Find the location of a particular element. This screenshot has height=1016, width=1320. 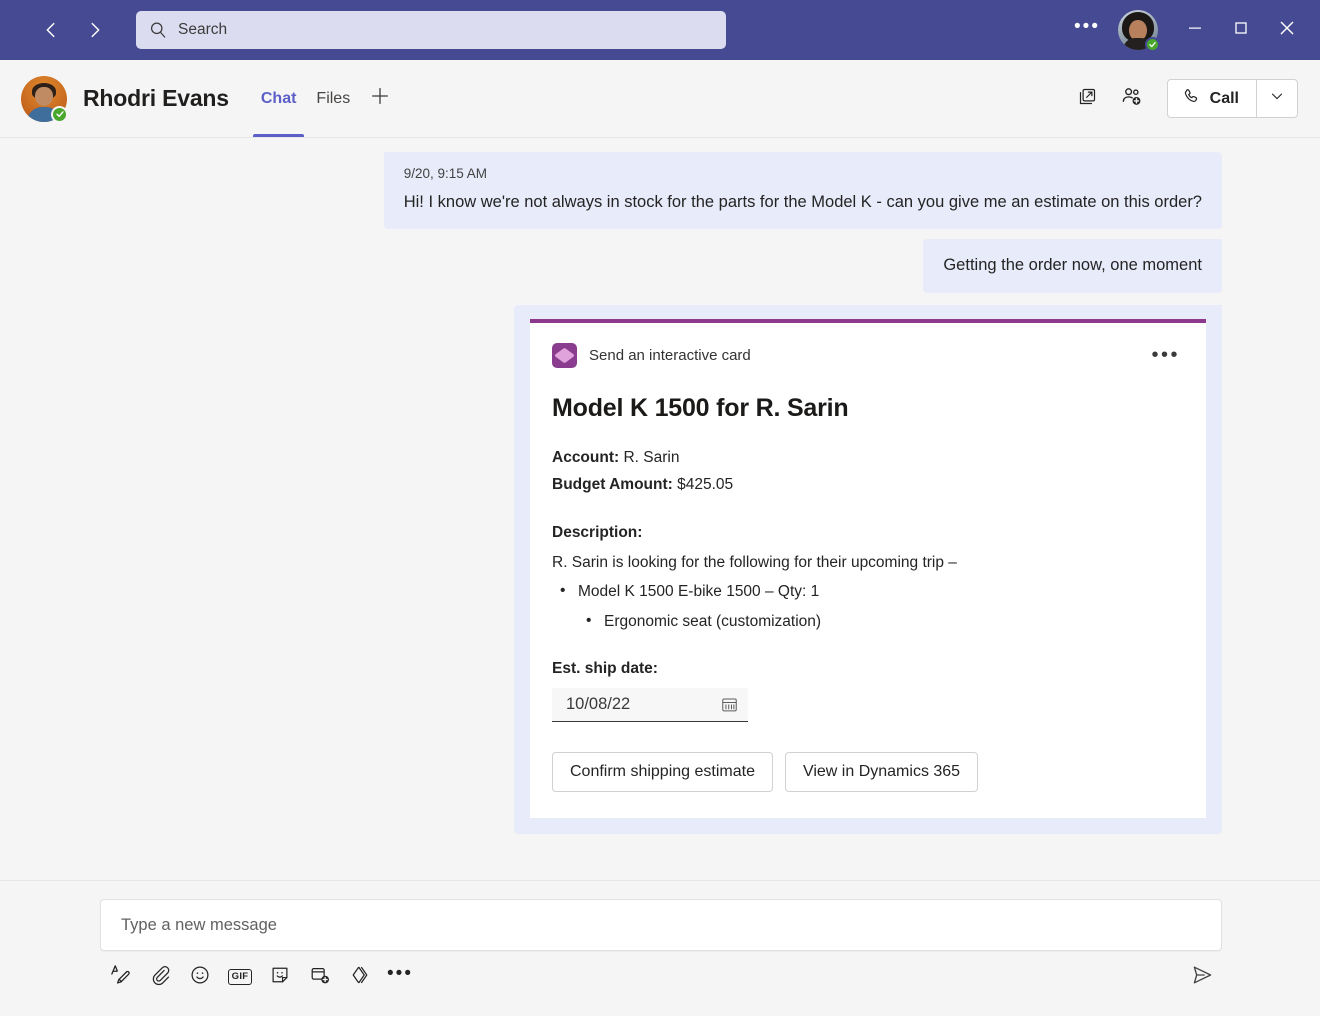

chevron-down-icon is located at coordinates (1277, 98).